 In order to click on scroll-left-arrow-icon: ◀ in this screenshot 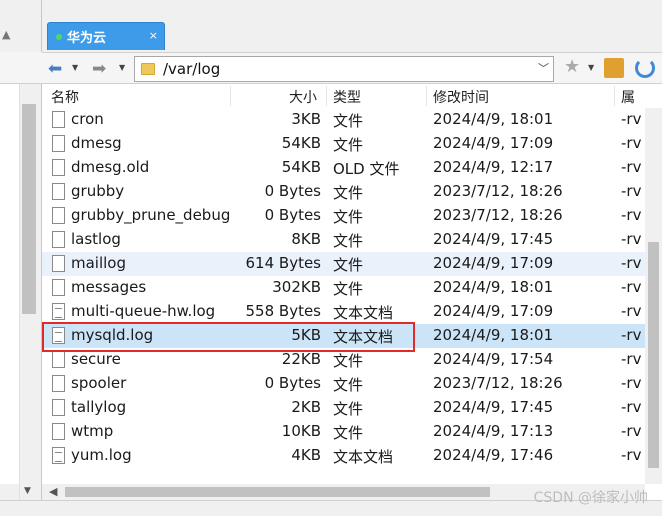, I will do `click(53, 491)`.